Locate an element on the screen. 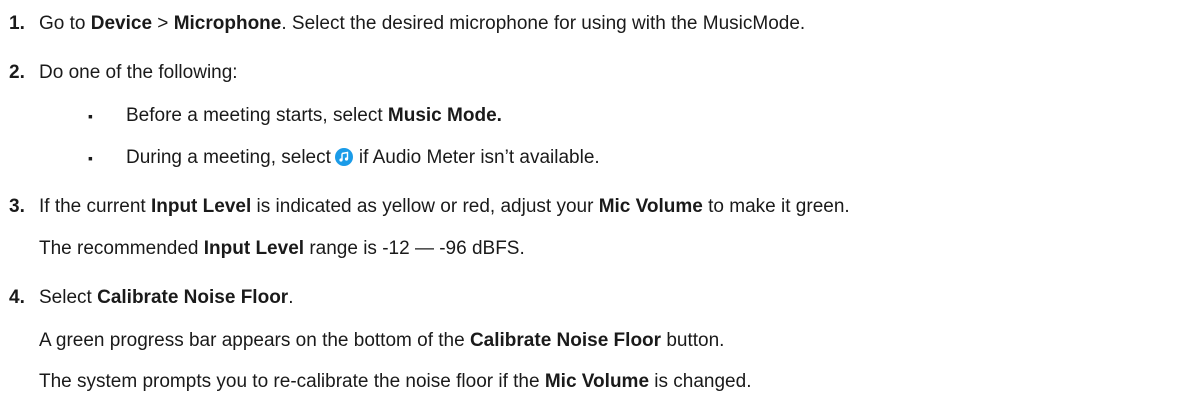 The width and height of the screenshot is (1201, 412). ui-term: Microphone is located at coordinates (227, 23).